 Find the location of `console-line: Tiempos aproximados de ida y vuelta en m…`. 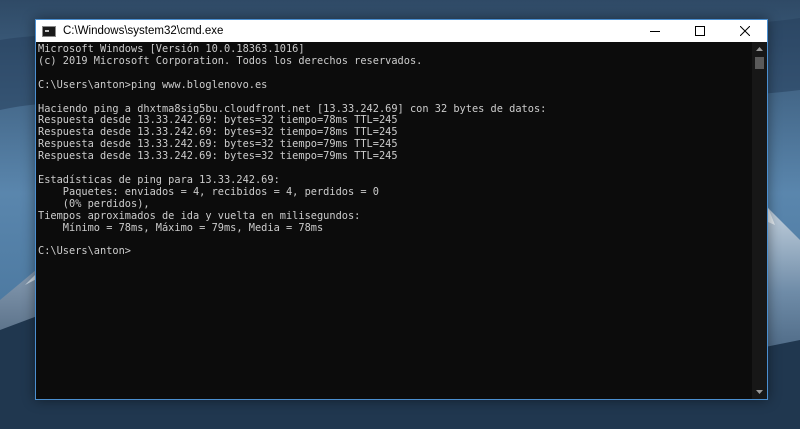

console-line: Tiempos aproximados de ida y vuelta en m… is located at coordinates (199, 215).